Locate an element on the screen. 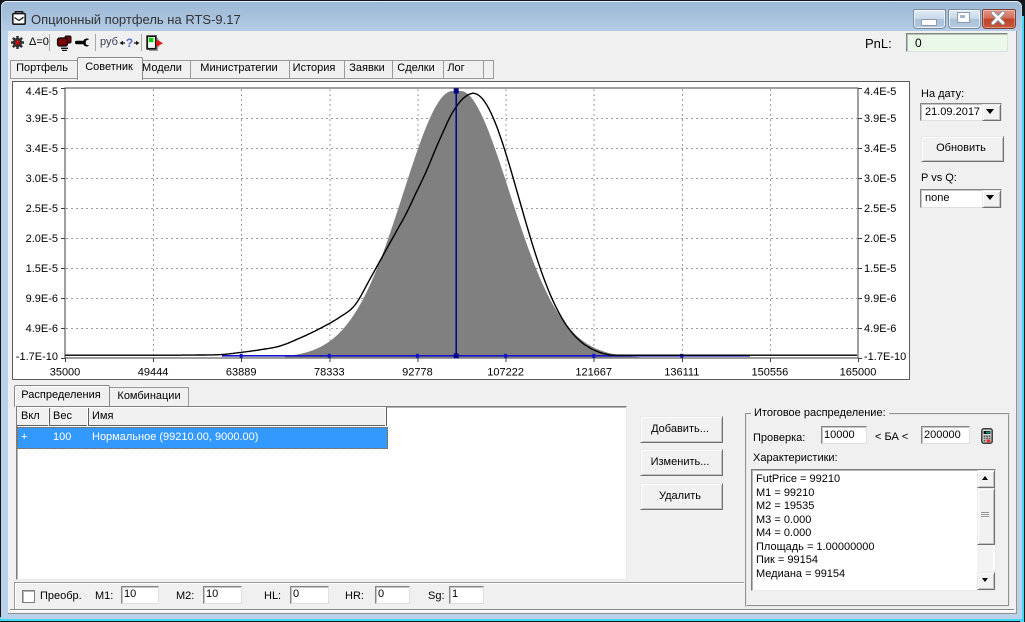  svg-text: 121667 is located at coordinates (593, 373).